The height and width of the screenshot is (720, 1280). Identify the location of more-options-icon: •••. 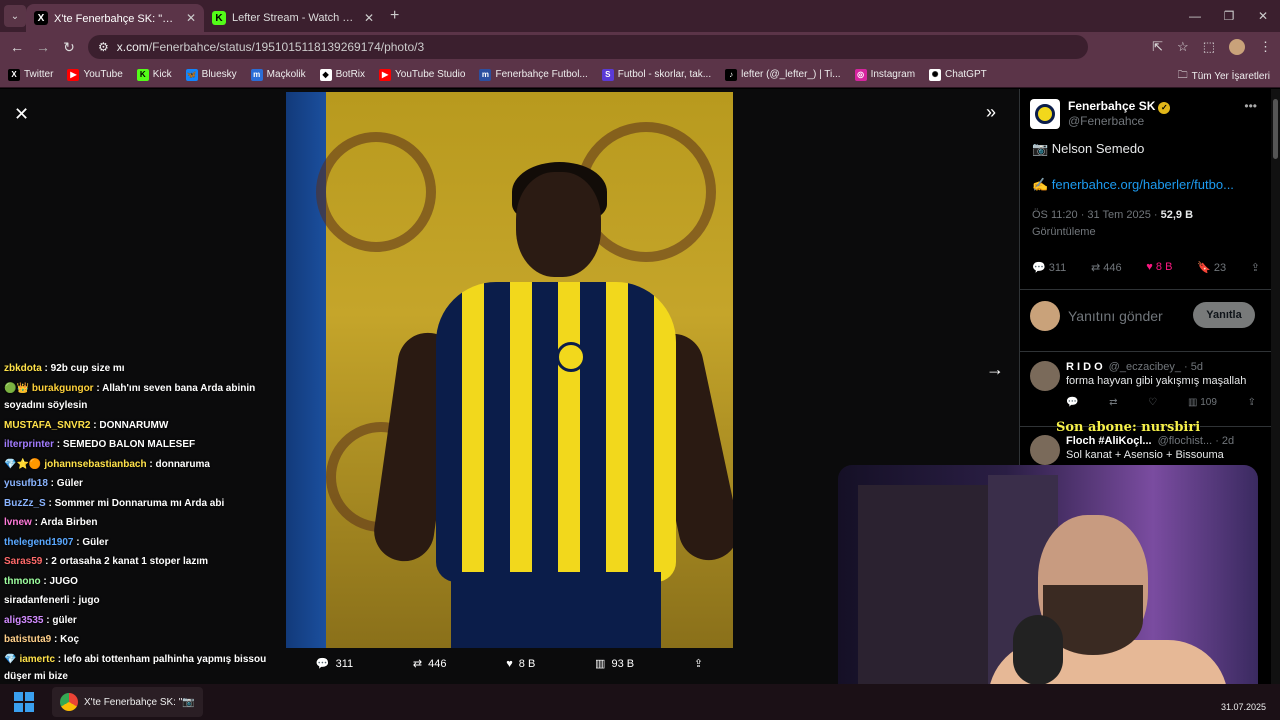
(1250, 106).